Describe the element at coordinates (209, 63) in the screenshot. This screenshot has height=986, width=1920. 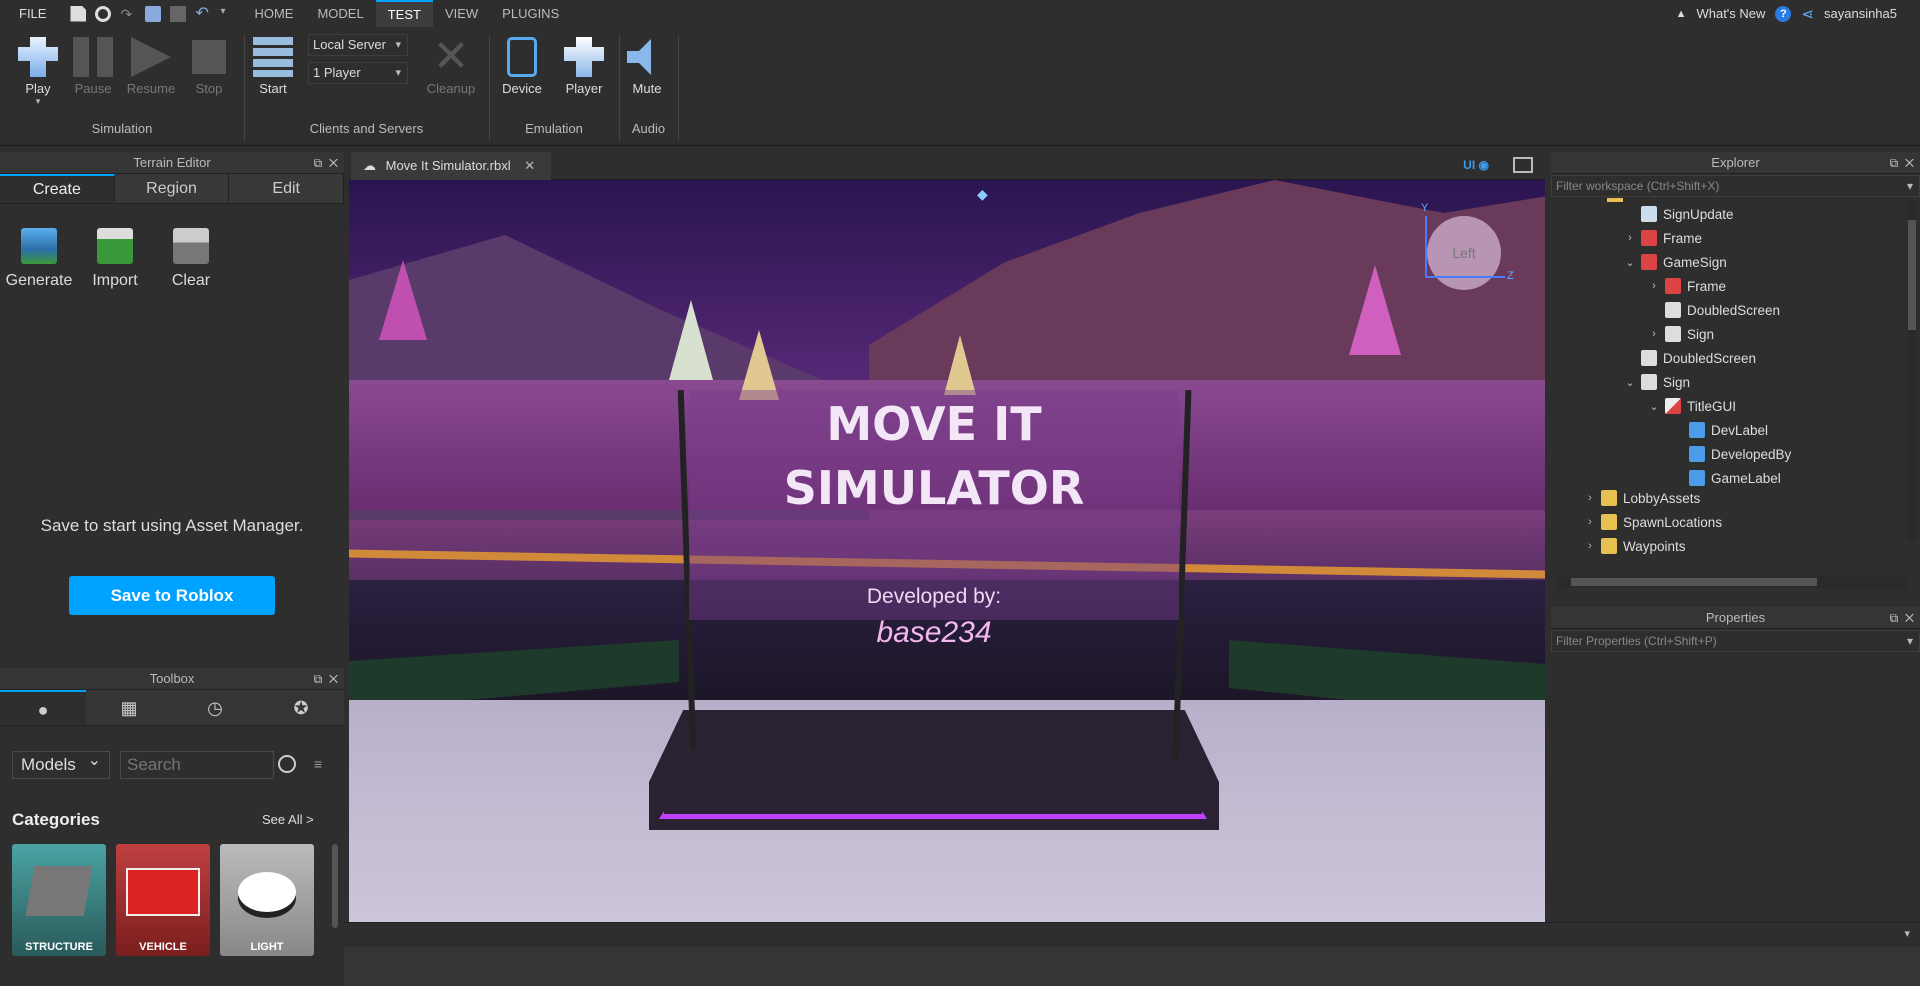
I see `stop-button: Stop` at that location.